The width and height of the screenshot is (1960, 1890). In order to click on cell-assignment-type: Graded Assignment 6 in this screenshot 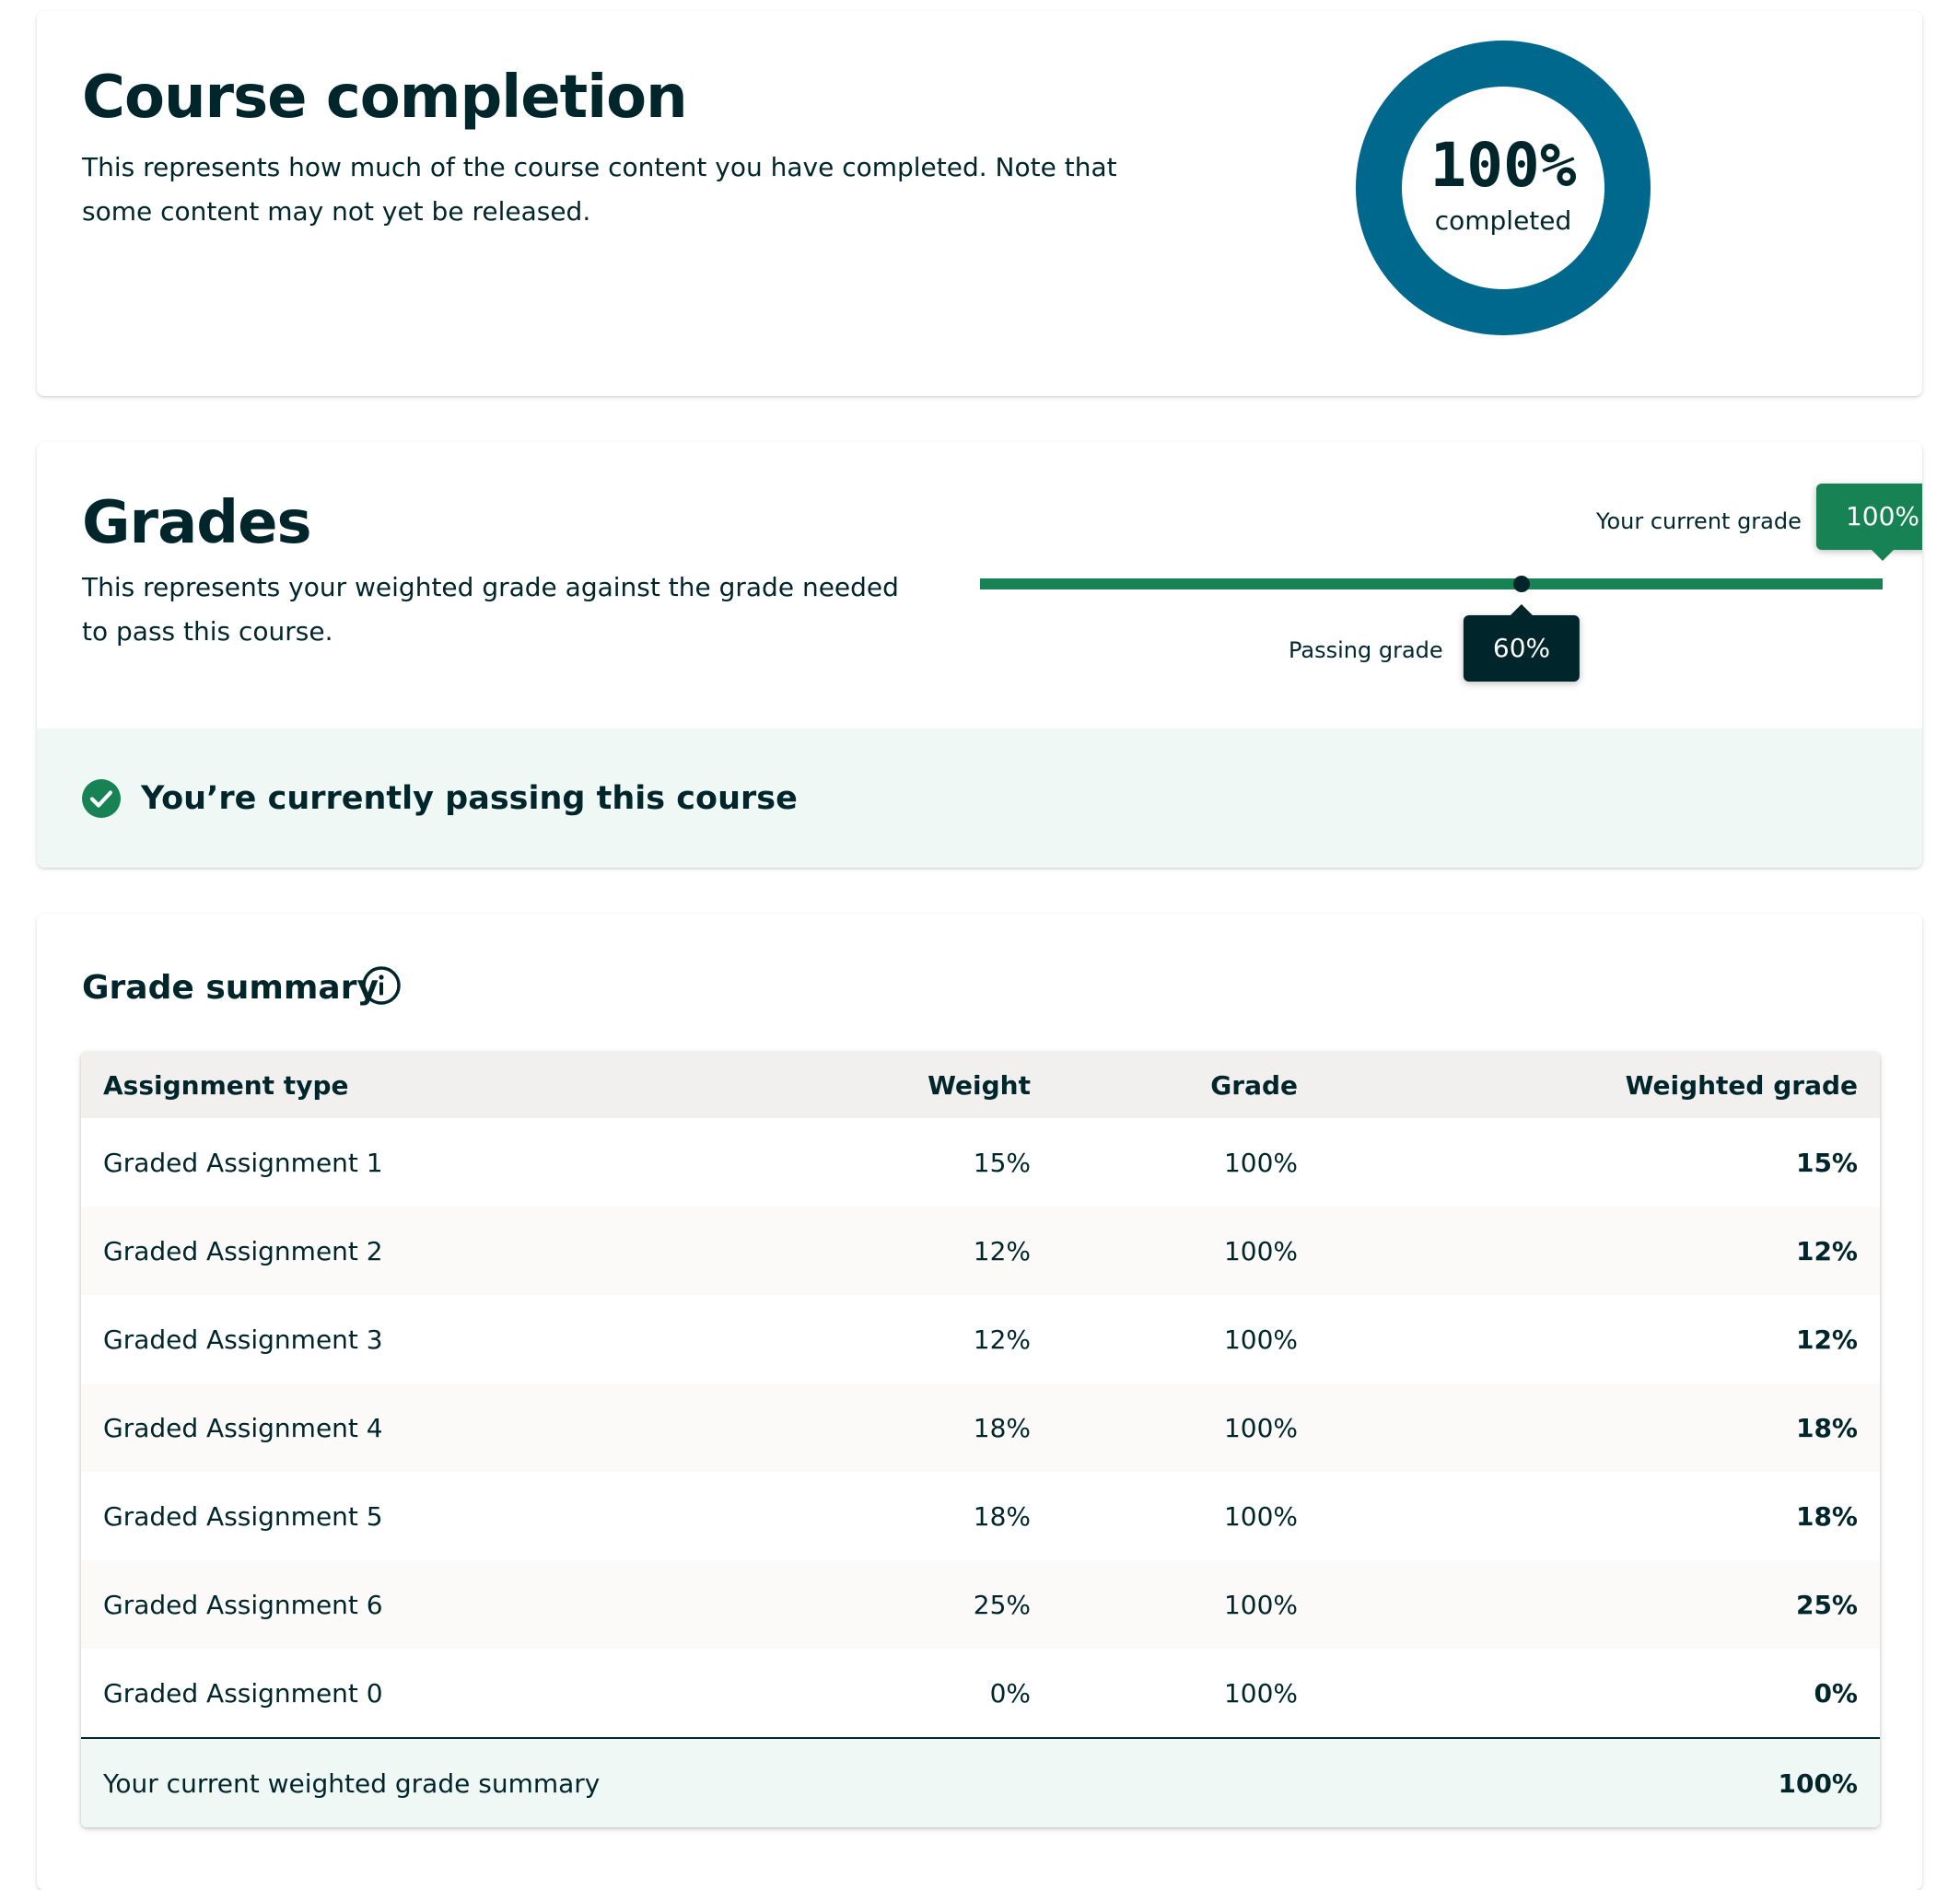, I will do `click(243, 1604)`.